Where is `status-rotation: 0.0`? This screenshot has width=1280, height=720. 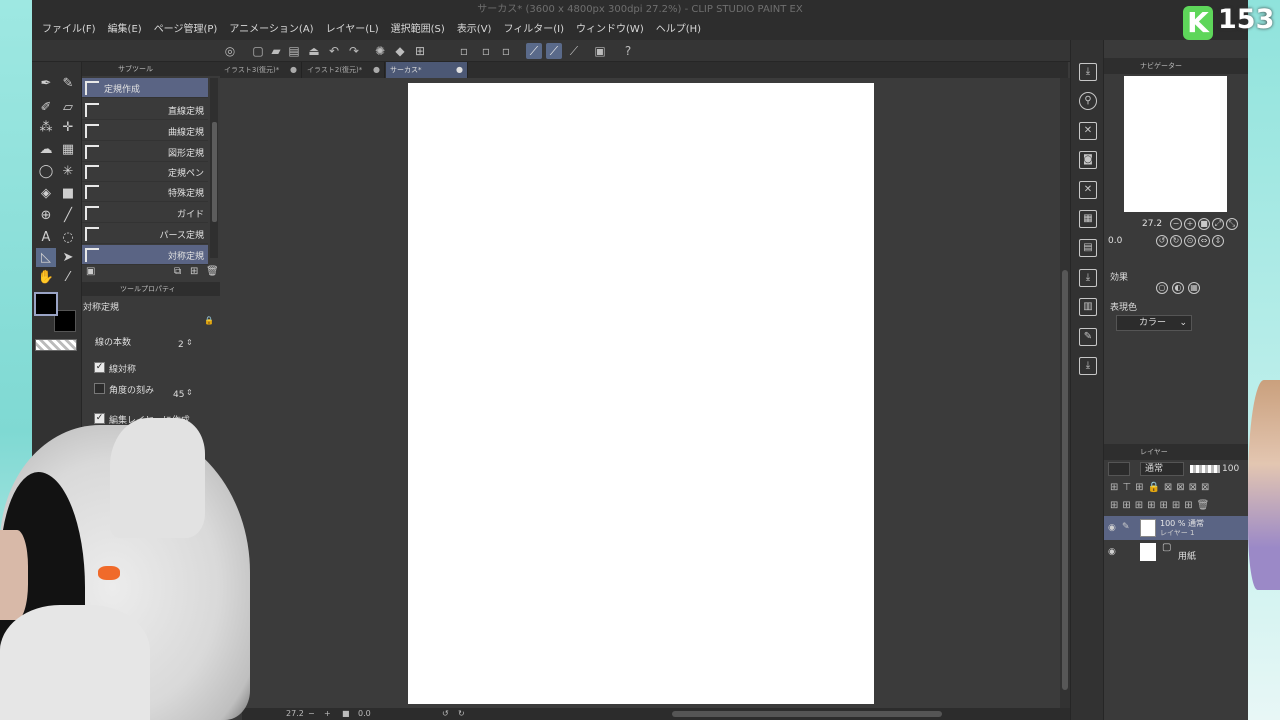
status-rotation: 0.0 is located at coordinates (364, 714).